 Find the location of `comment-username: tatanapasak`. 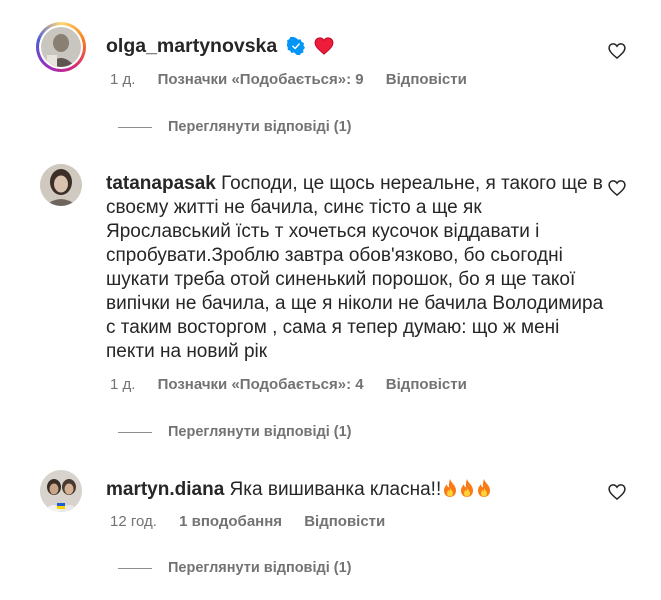

comment-username: tatanapasak is located at coordinates (161, 183).